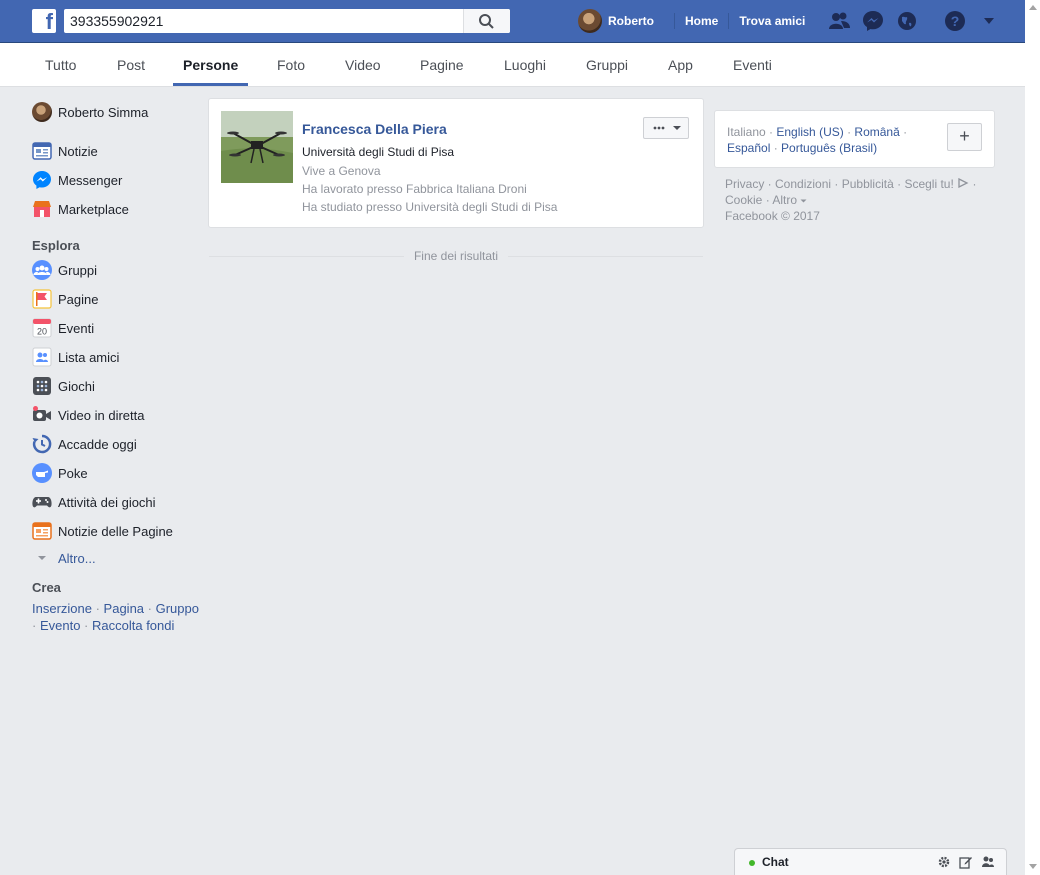 The image size is (1040, 875). I want to click on sidebar-item-label: Notizie delle Pagine, so click(115, 531).